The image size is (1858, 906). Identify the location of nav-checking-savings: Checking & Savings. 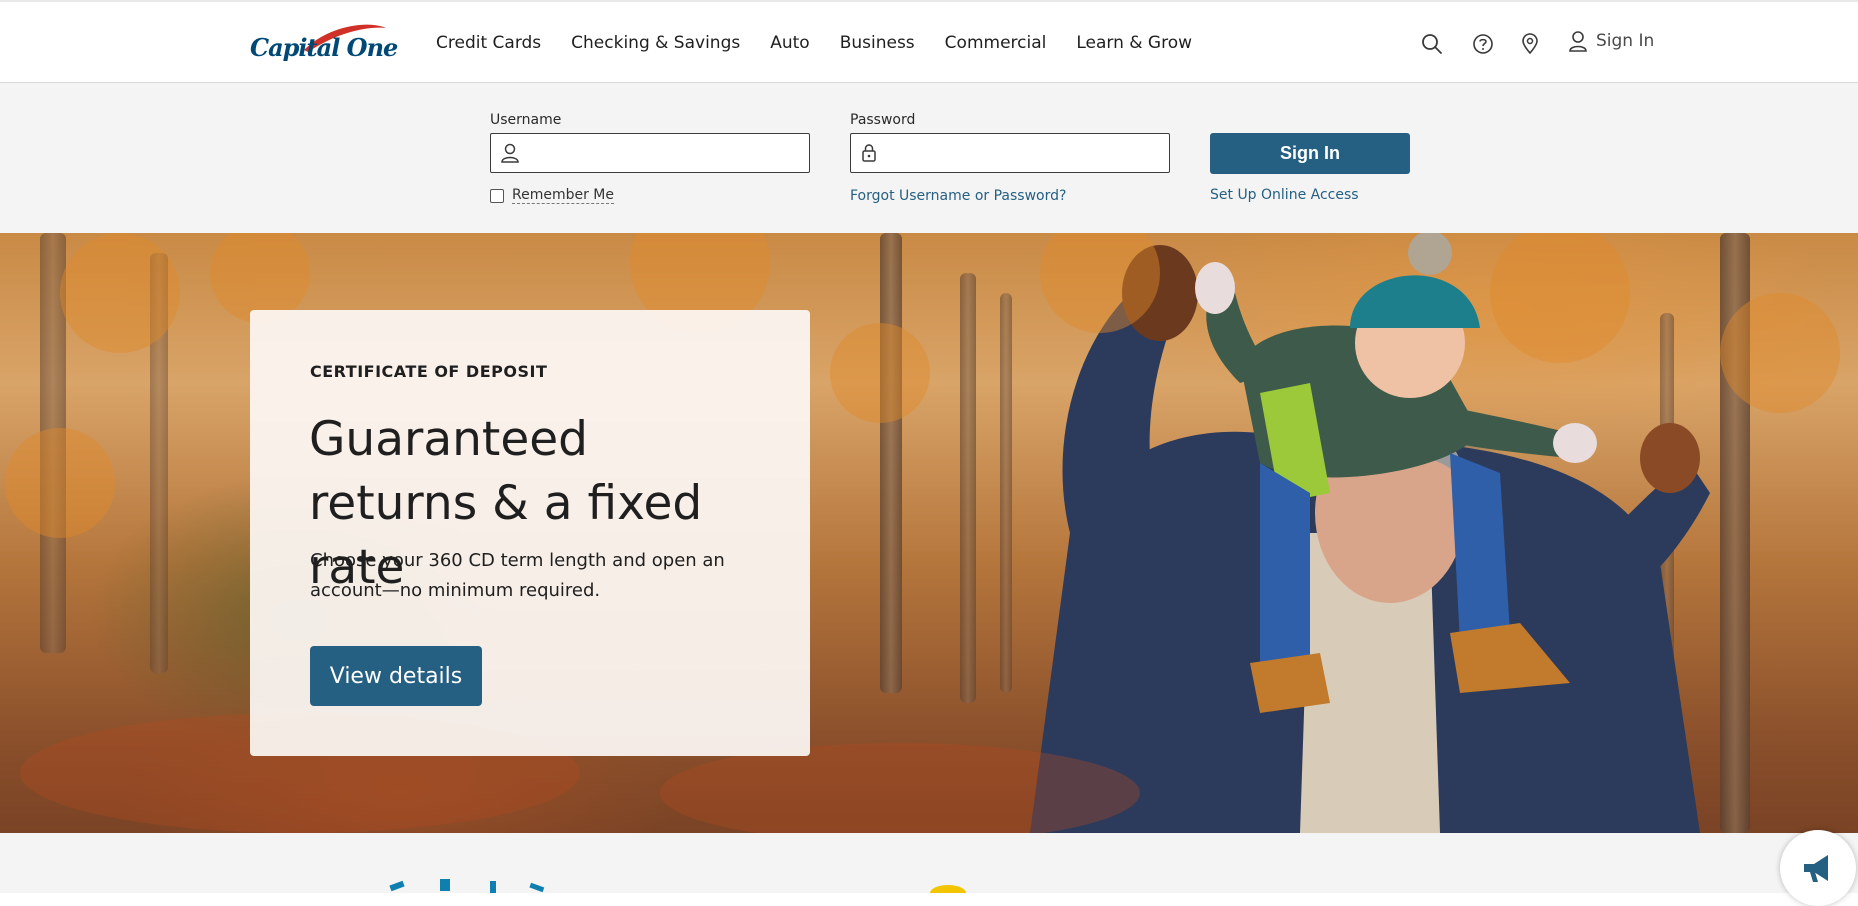
(655, 43).